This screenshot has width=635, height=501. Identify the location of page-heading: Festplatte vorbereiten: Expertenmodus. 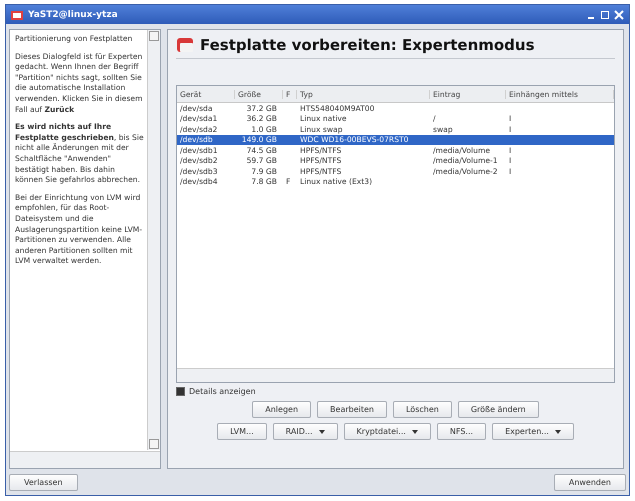
(367, 45).